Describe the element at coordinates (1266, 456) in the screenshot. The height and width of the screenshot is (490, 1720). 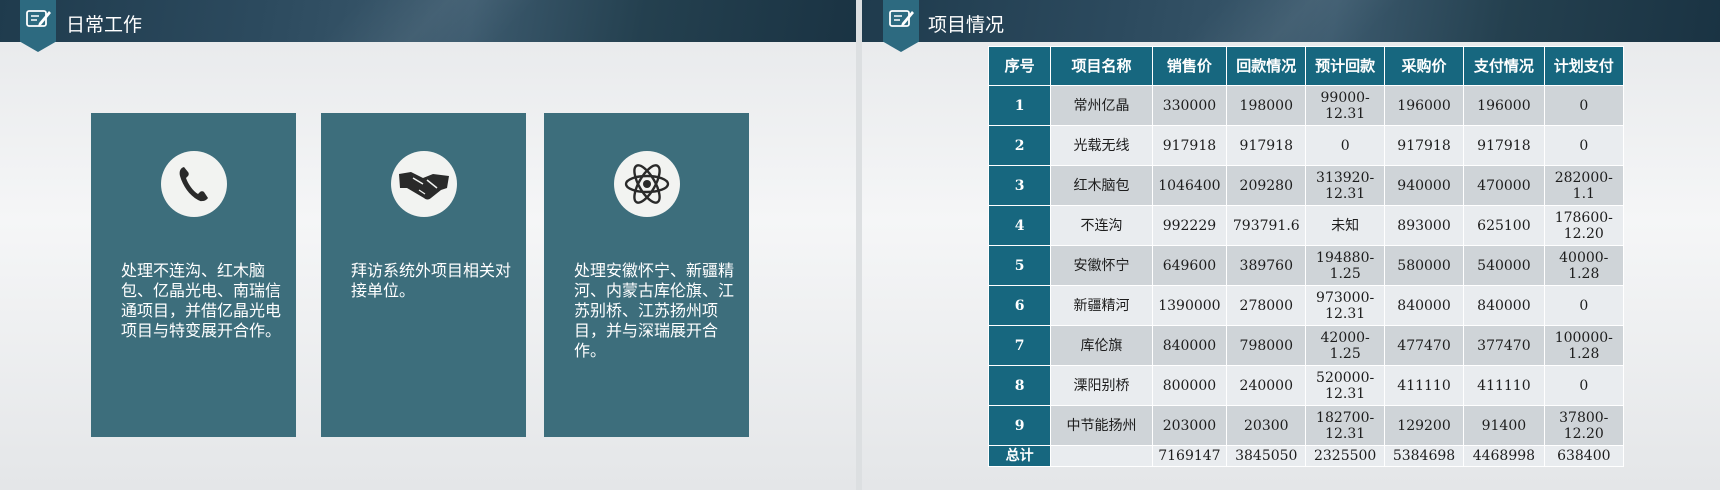
I see `total-cell: 3845050` at that location.